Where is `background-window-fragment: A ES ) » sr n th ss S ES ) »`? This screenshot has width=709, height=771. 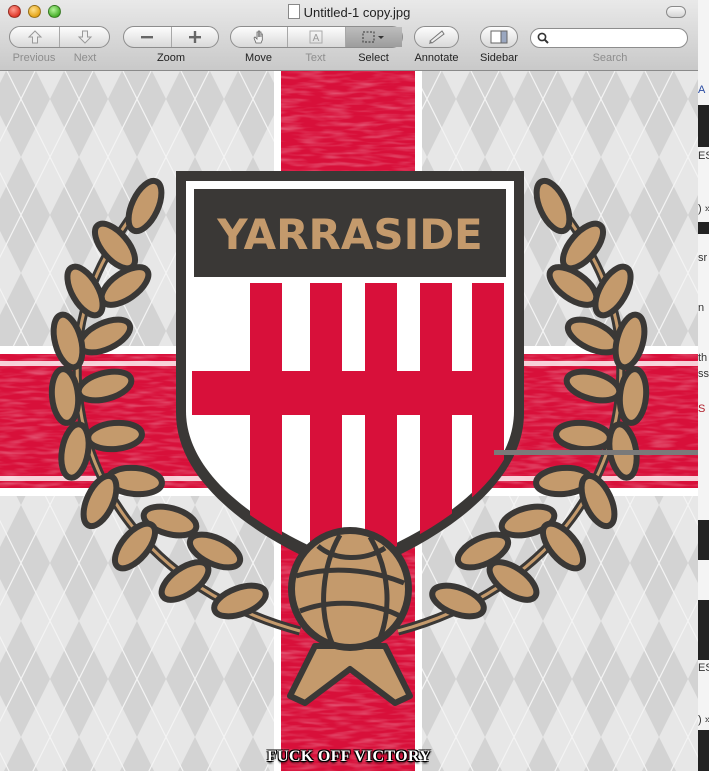
background-window-fragment: A ES ) » sr n th ss S ES ) » is located at coordinates (703, 385).